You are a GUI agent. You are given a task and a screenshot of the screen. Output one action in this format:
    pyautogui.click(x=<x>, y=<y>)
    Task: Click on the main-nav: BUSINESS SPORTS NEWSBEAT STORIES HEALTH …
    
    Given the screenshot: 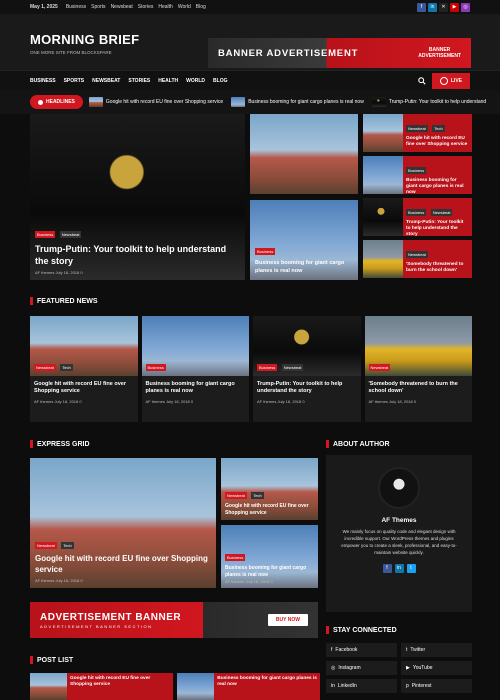 What is the action you would take?
    pyautogui.click(x=250, y=80)
    